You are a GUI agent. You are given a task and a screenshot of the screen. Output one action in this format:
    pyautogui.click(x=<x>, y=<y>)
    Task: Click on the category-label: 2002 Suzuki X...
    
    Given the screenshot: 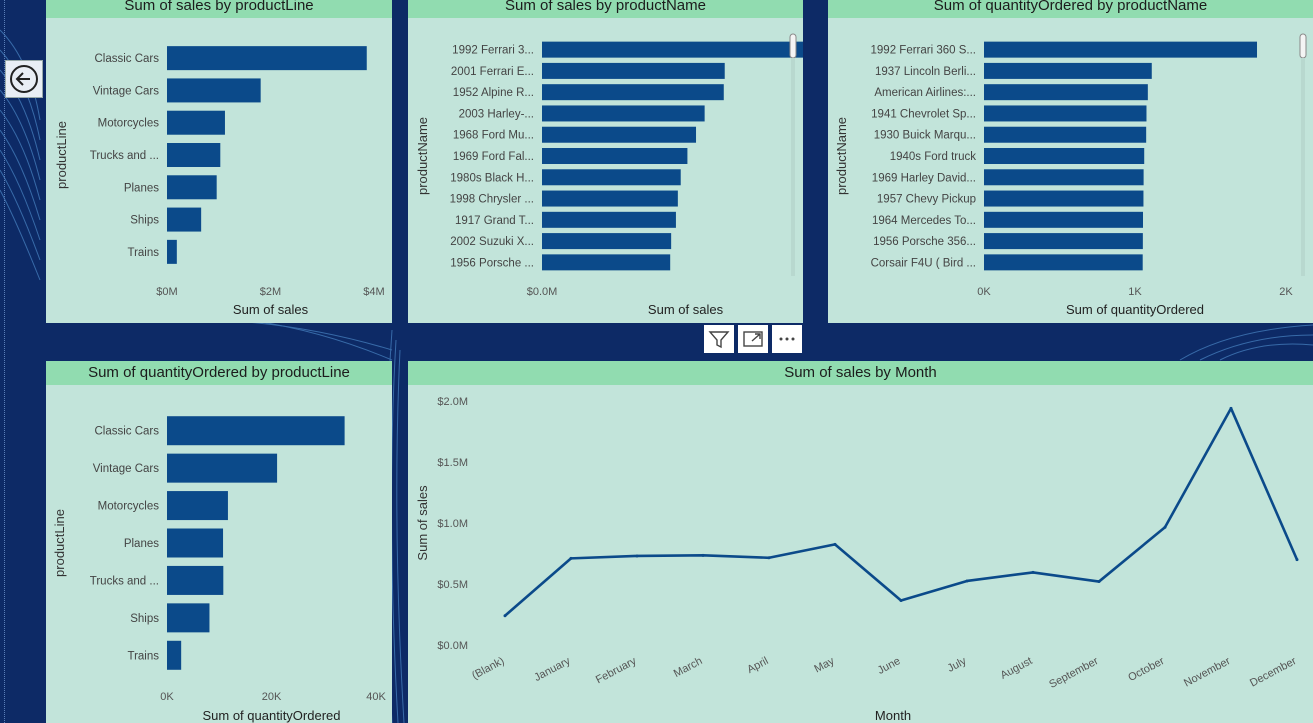 What is the action you would take?
    pyautogui.click(x=492, y=242)
    